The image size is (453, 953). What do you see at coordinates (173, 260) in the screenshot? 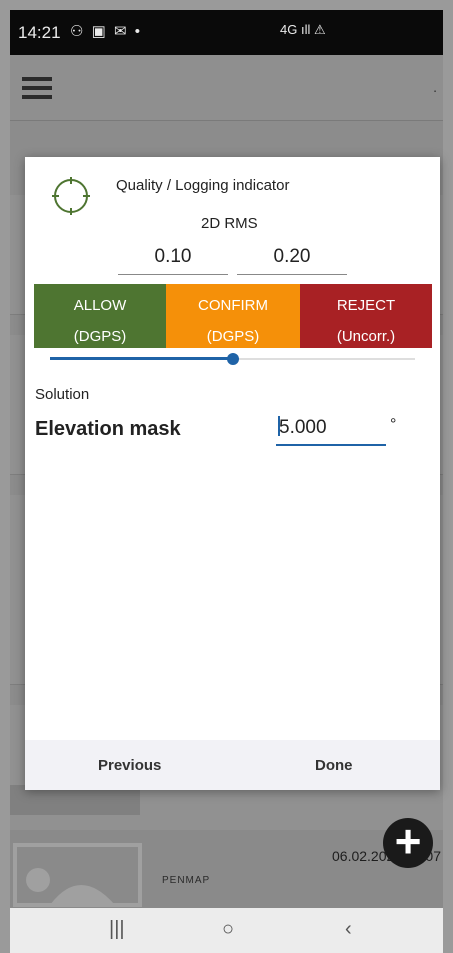
I see `threshold-low-input: 0.10` at bounding box center [173, 260].